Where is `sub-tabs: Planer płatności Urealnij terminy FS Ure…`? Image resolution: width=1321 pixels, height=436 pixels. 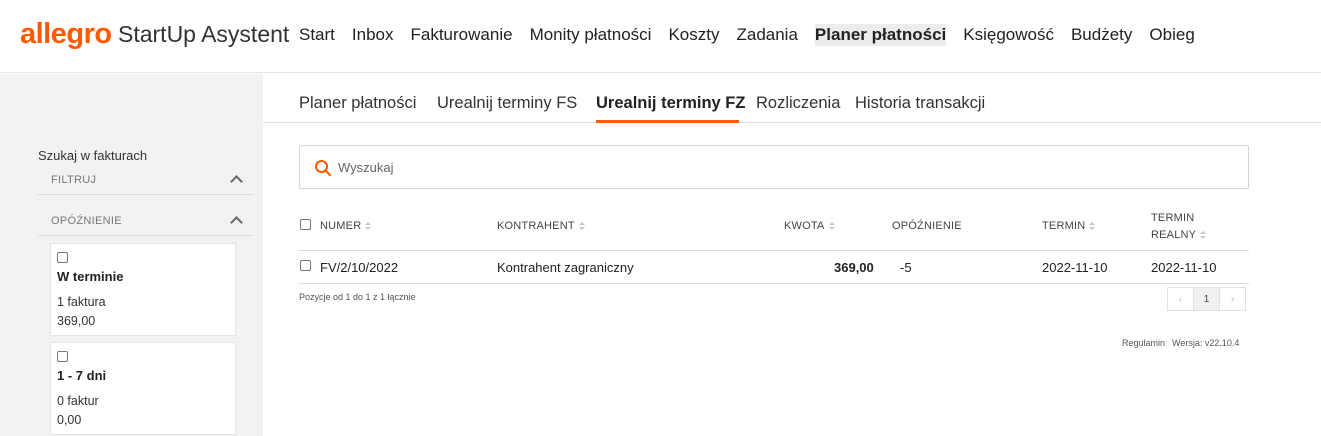
sub-tabs: Planer płatności Urealnij terminy FS Ure… is located at coordinates (792, 98).